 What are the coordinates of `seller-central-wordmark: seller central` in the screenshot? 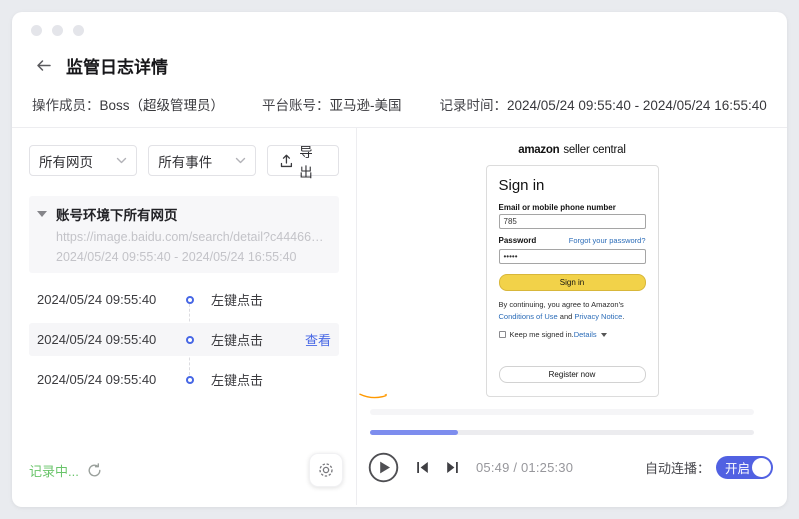 It's located at (594, 150).